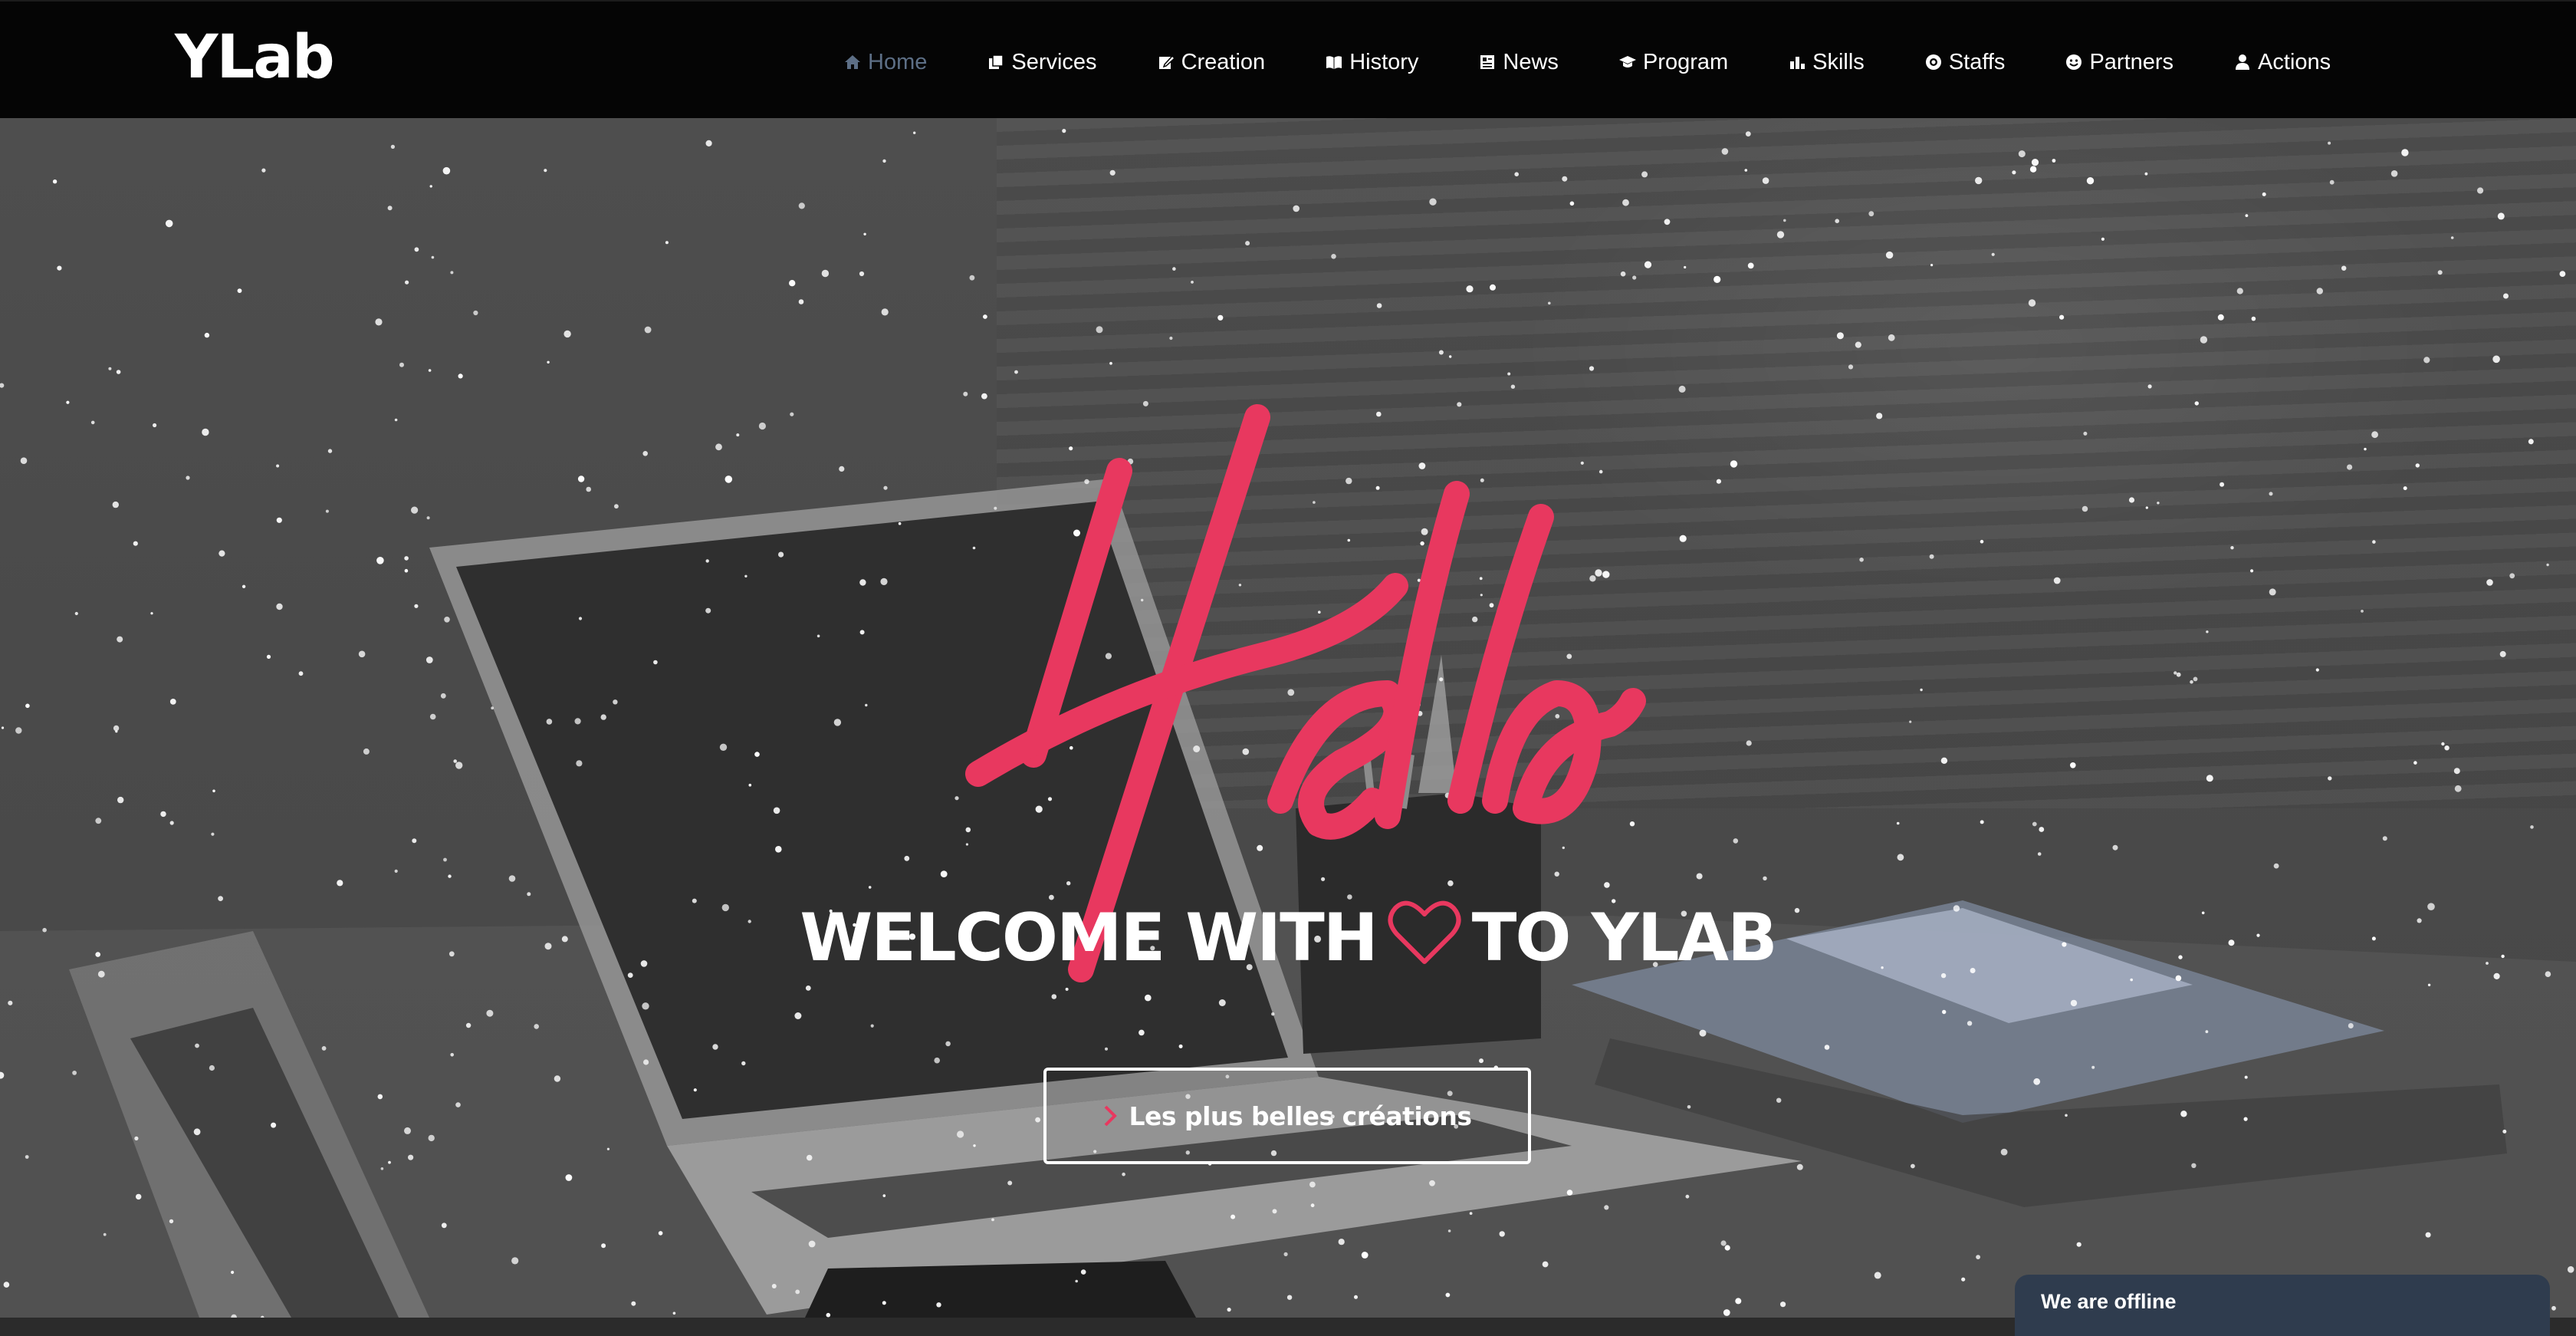 The height and width of the screenshot is (1336, 2576). What do you see at coordinates (1223, 61) in the screenshot?
I see `nav-item-label: Creation` at bounding box center [1223, 61].